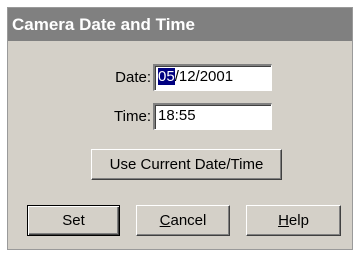 The width and height of the screenshot is (360, 258). What do you see at coordinates (204, 76) in the screenshot?
I see `date-field-rest: /12/2001` at bounding box center [204, 76].